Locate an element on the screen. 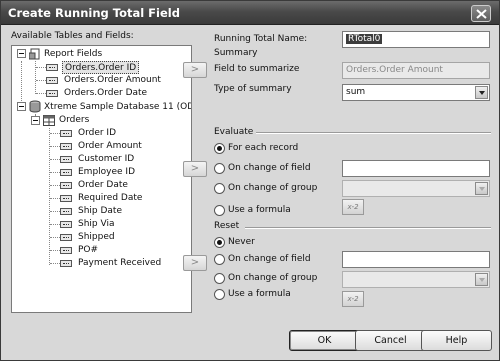 This screenshot has height=361, width=500. tree-item-orders-order-date: Orders.Order Date is located at coordinates (105, 93).